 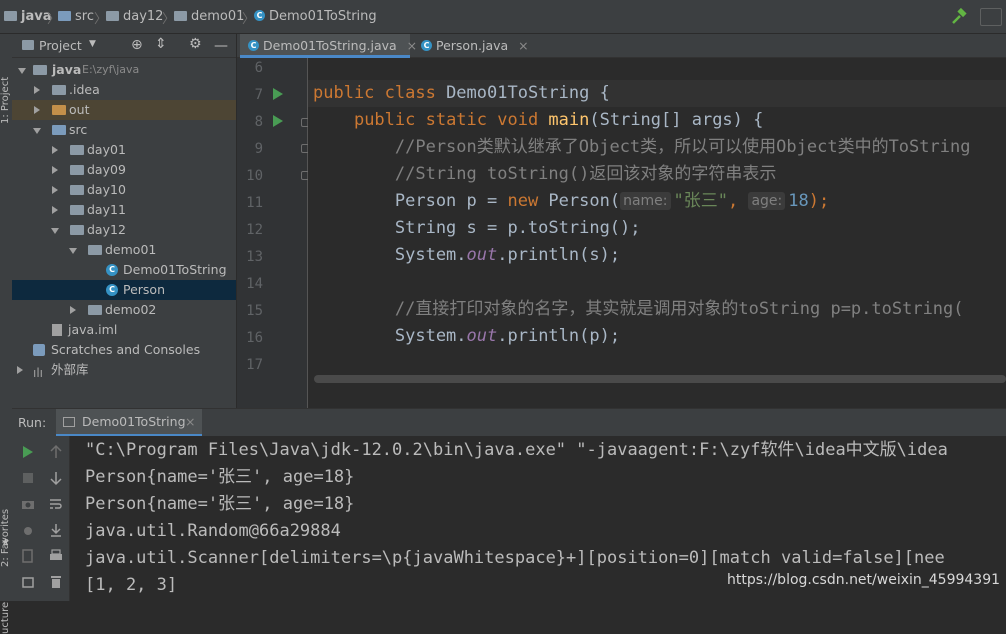 What do you see at coordinates (129, 423) in the screenshot?
I see `tab-run-demo01tostring: Demo01ToString ×` at bounding box center [129, 423].